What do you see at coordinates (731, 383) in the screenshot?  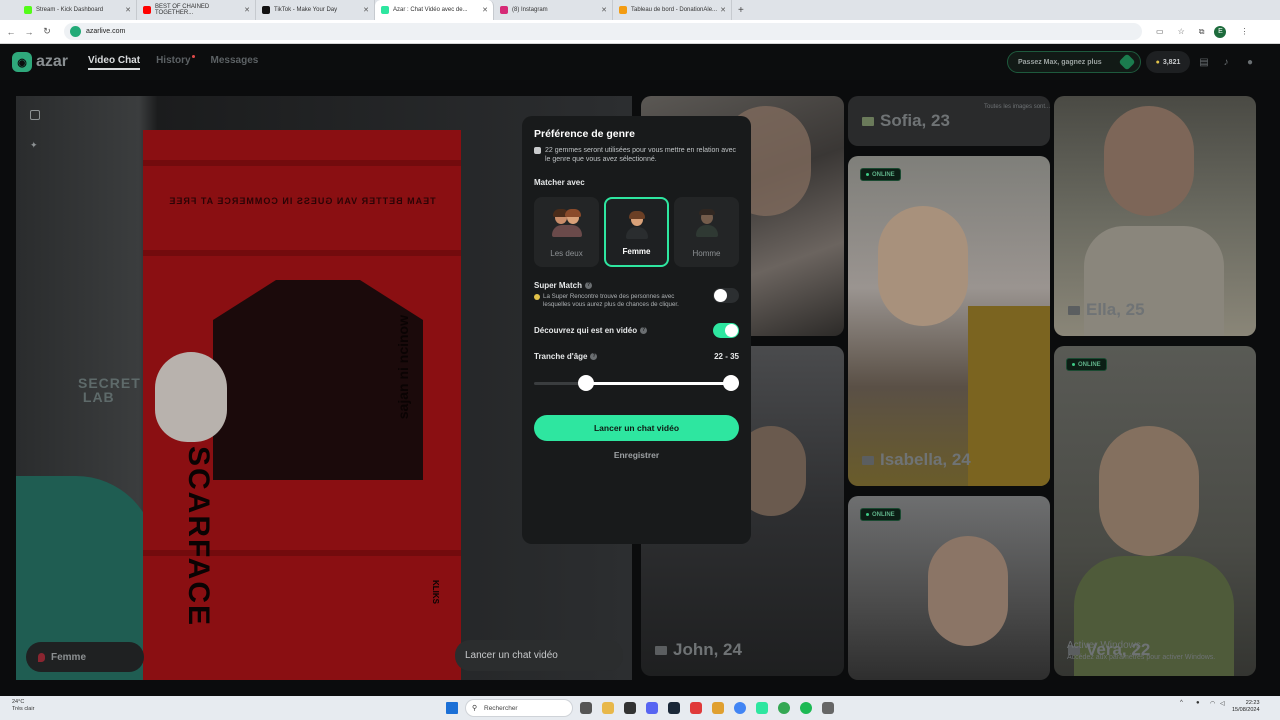 I see `age-max-handle` at bounding box center [731, 383].